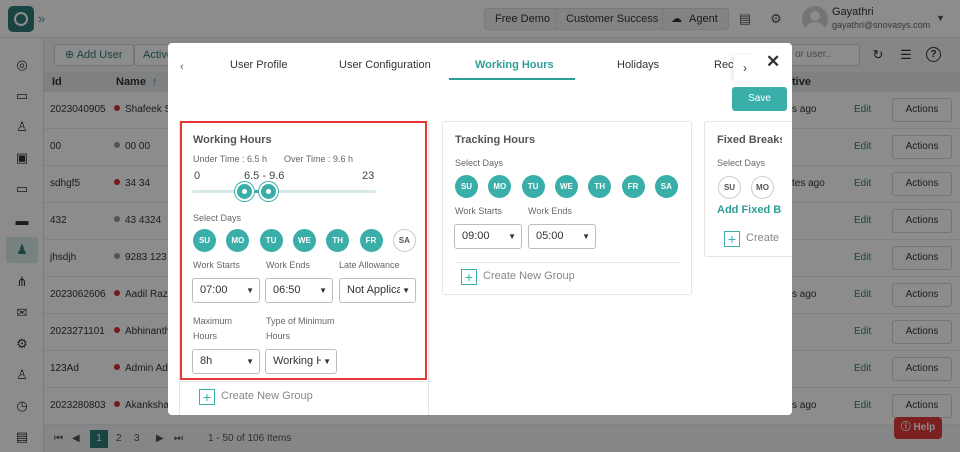 Image resolution: width=960 pixels, height=452 pixels. What do you see at coordinates (466, 186) in the screenshot?
I see `thDays-day-su: SU` at bounding box center [466, 186].